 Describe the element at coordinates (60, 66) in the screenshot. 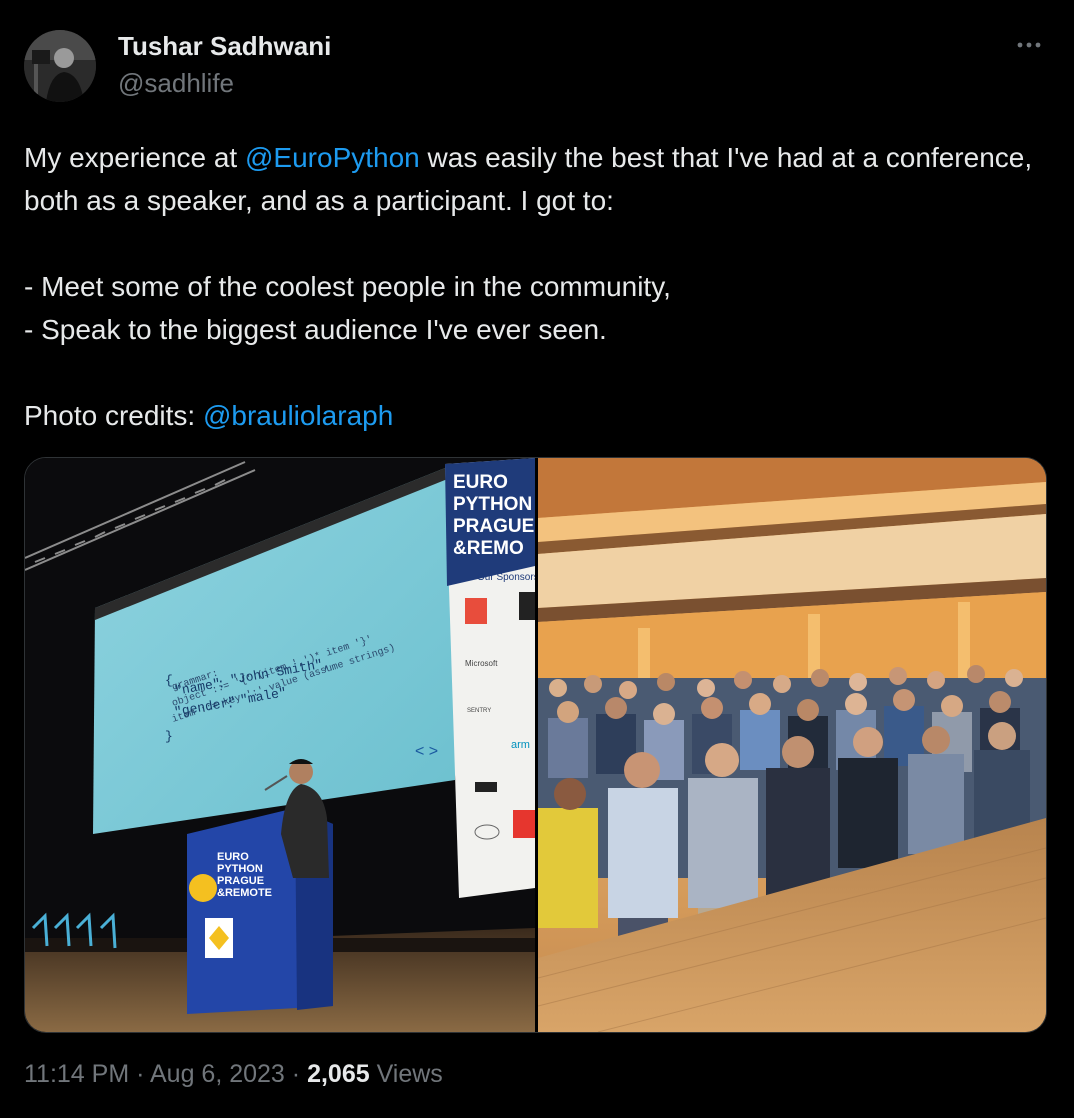

I see `author-avatar` at that location.